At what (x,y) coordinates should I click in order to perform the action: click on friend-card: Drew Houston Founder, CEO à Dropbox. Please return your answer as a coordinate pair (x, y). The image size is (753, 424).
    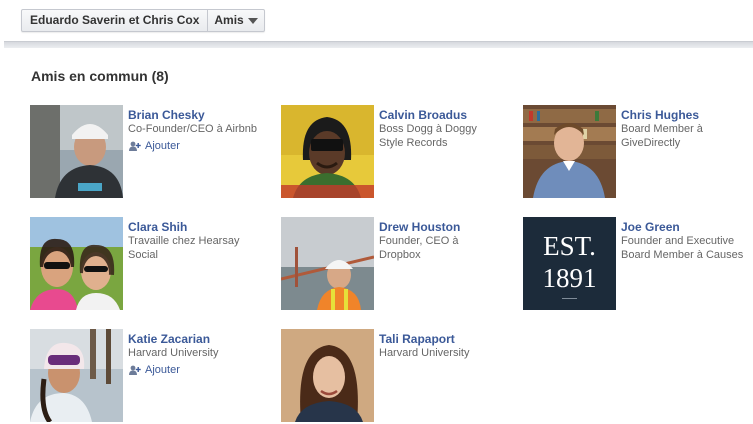
    Looking at the image, I should click on (396, 264).